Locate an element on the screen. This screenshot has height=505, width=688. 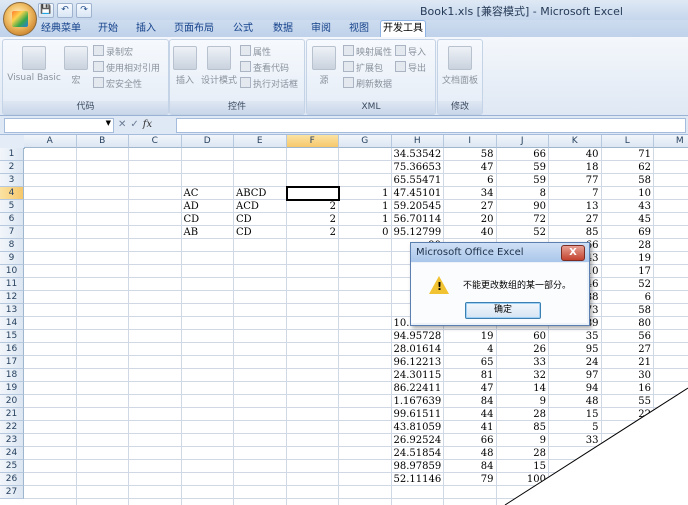
row-header: 3 is located at coordinates (12, 180).